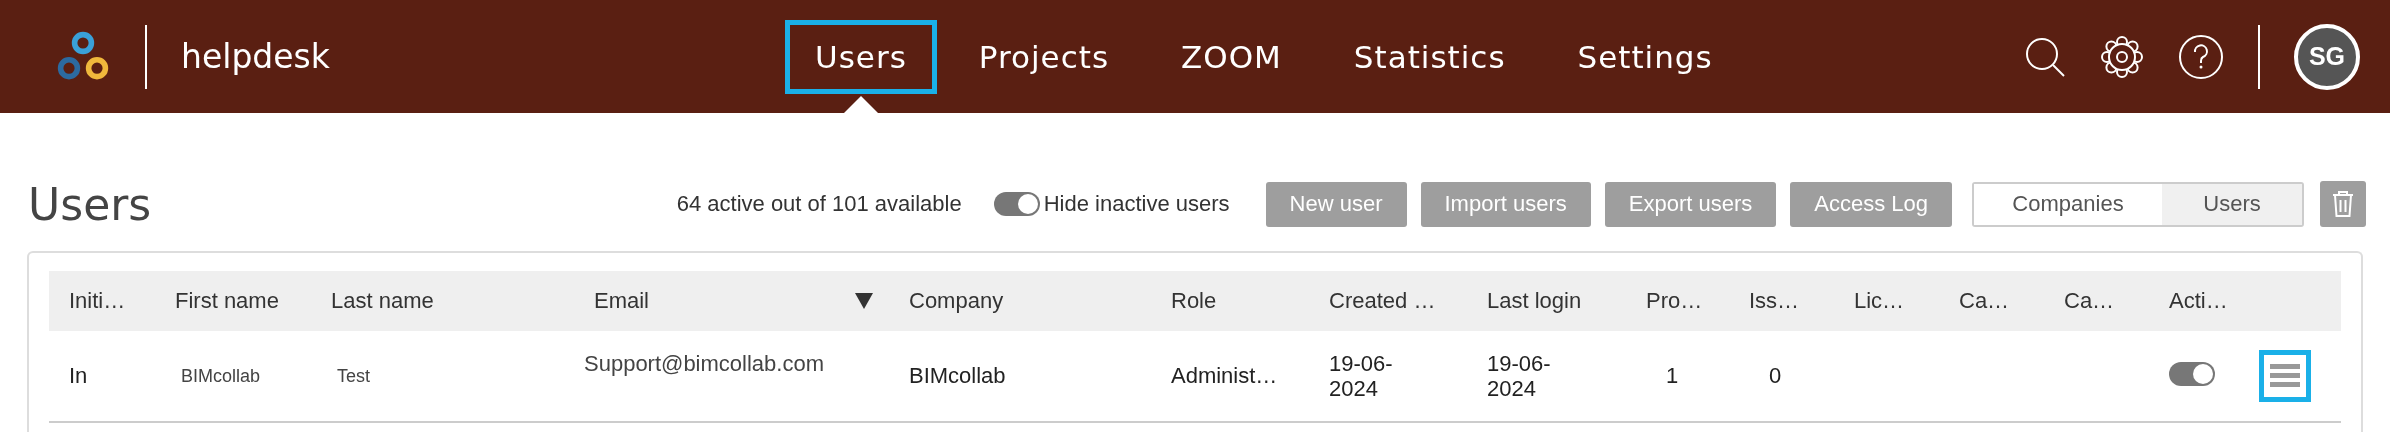  I want to click on delete-button, so click(2343, 204).